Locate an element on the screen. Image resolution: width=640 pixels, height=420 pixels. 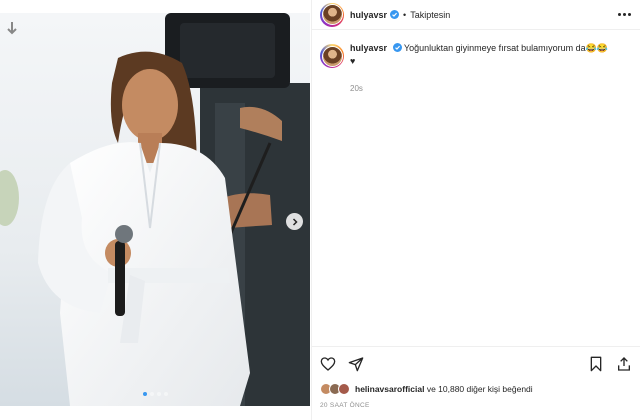
paper-plane-icon is located at coordinates (356, 364).